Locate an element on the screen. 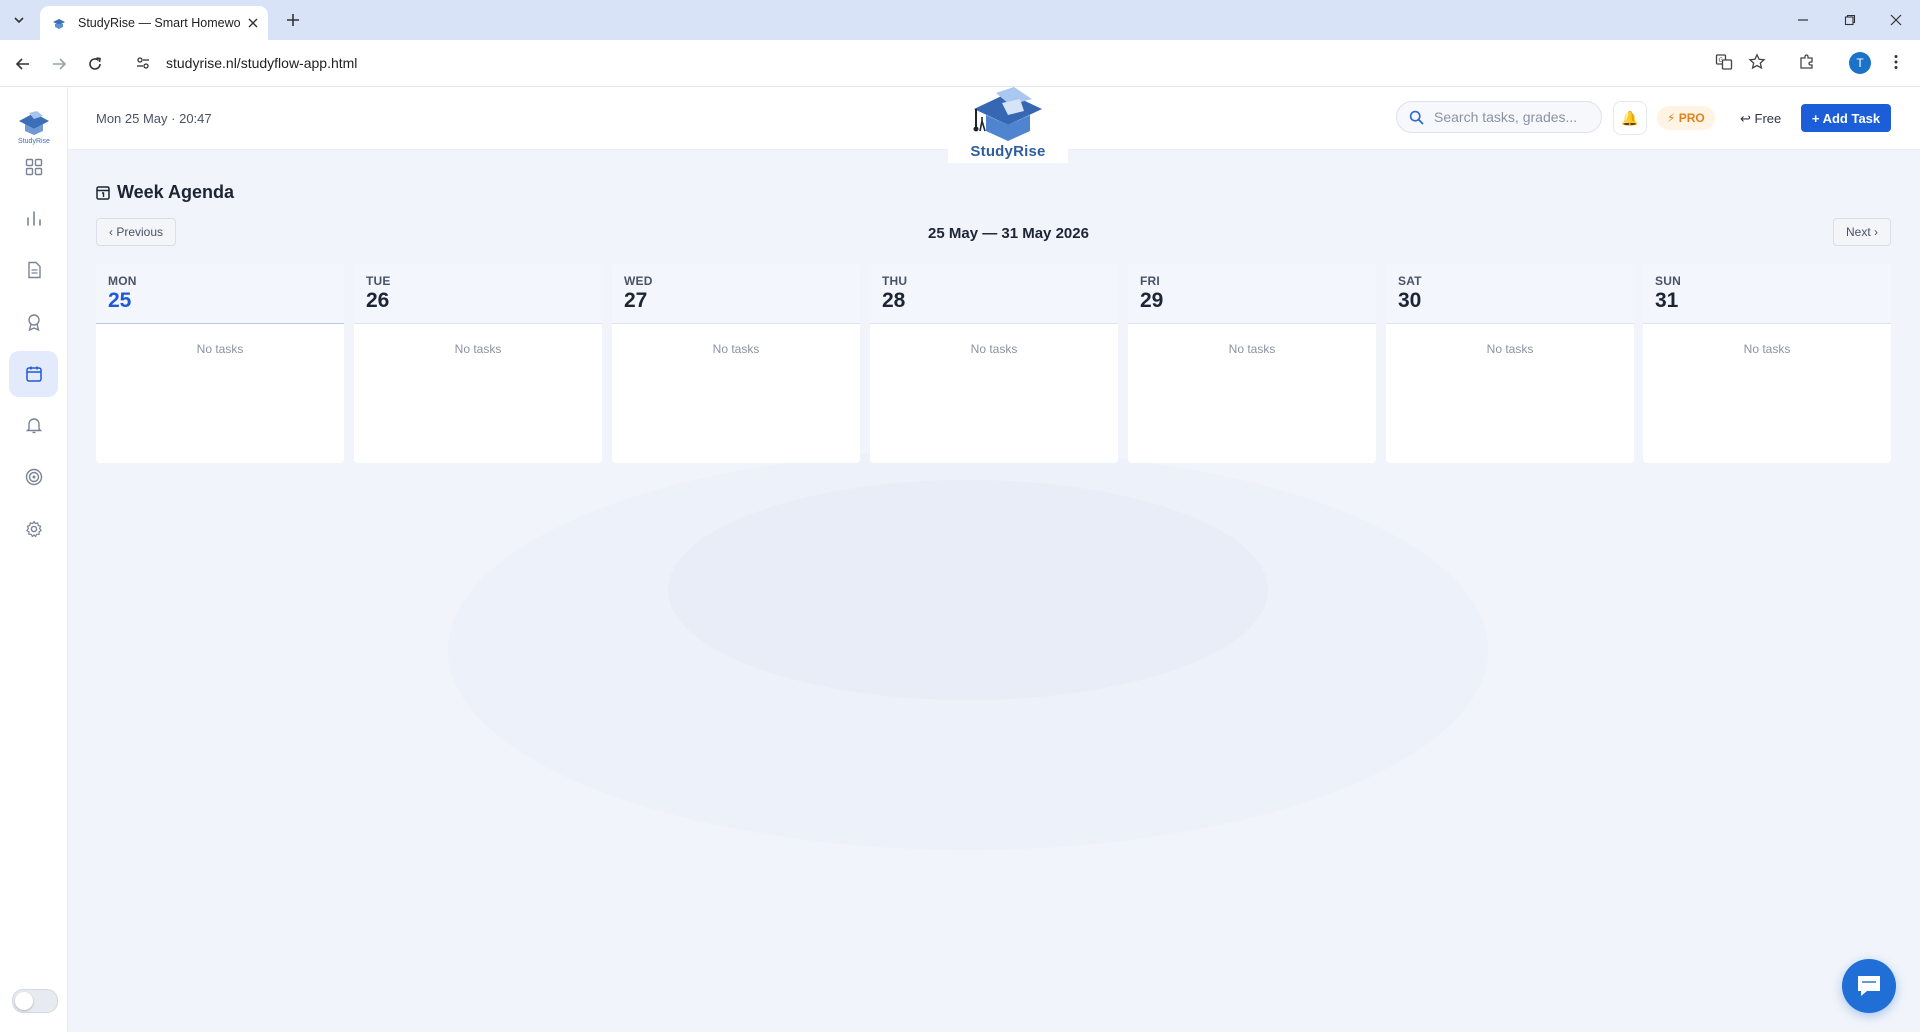  sidebar-item-settings is located at coordinates (33, 529).